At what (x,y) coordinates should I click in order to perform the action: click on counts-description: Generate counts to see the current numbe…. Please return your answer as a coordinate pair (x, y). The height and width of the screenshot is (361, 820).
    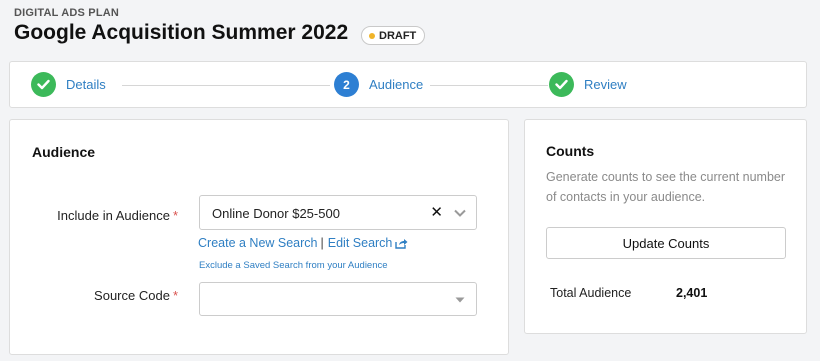
    Looking at the image, I should click on (666, 187).